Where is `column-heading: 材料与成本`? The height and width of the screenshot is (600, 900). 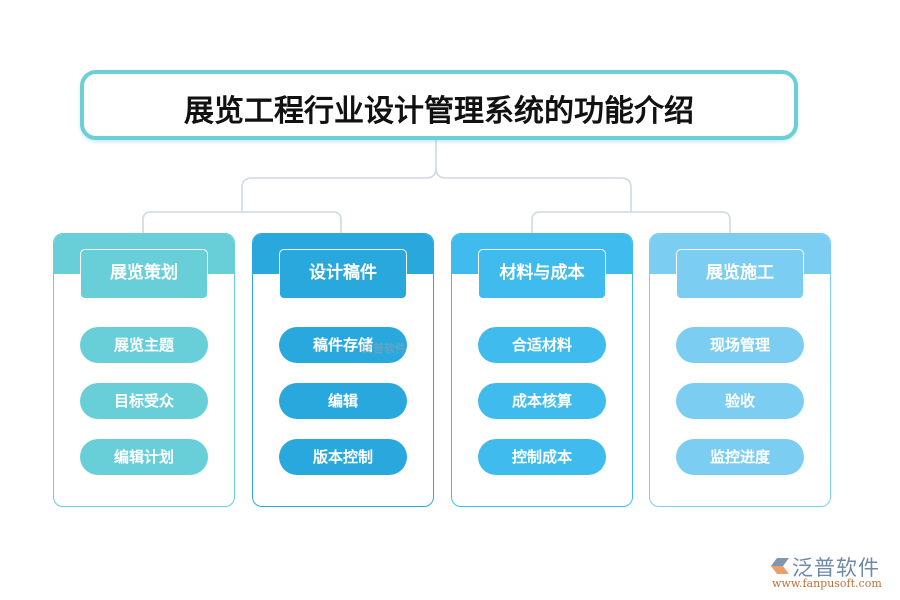
column-heading: 材料与成本 is located at coordinates (542, 274).